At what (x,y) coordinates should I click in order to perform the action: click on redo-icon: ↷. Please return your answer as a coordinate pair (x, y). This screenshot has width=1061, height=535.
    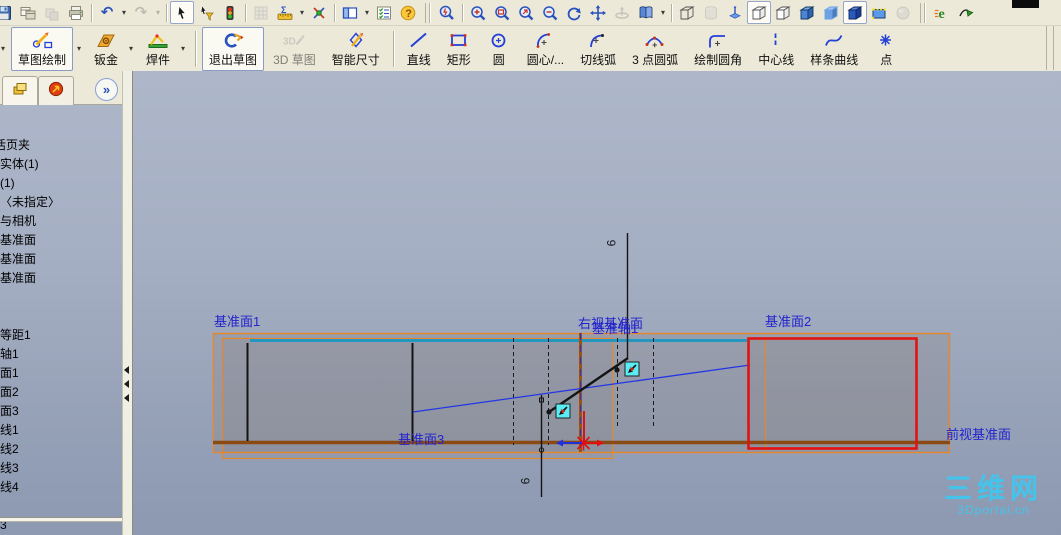
    Looking at the image, I should click on (141, 12).